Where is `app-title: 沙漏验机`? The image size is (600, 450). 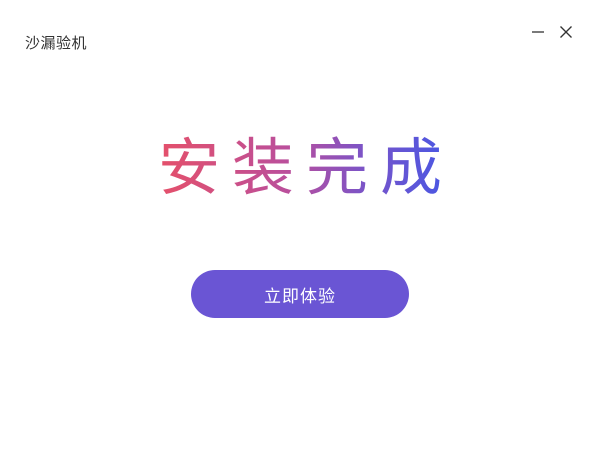
app-title: 沙漏验机 is located at coordinates (56, 43).